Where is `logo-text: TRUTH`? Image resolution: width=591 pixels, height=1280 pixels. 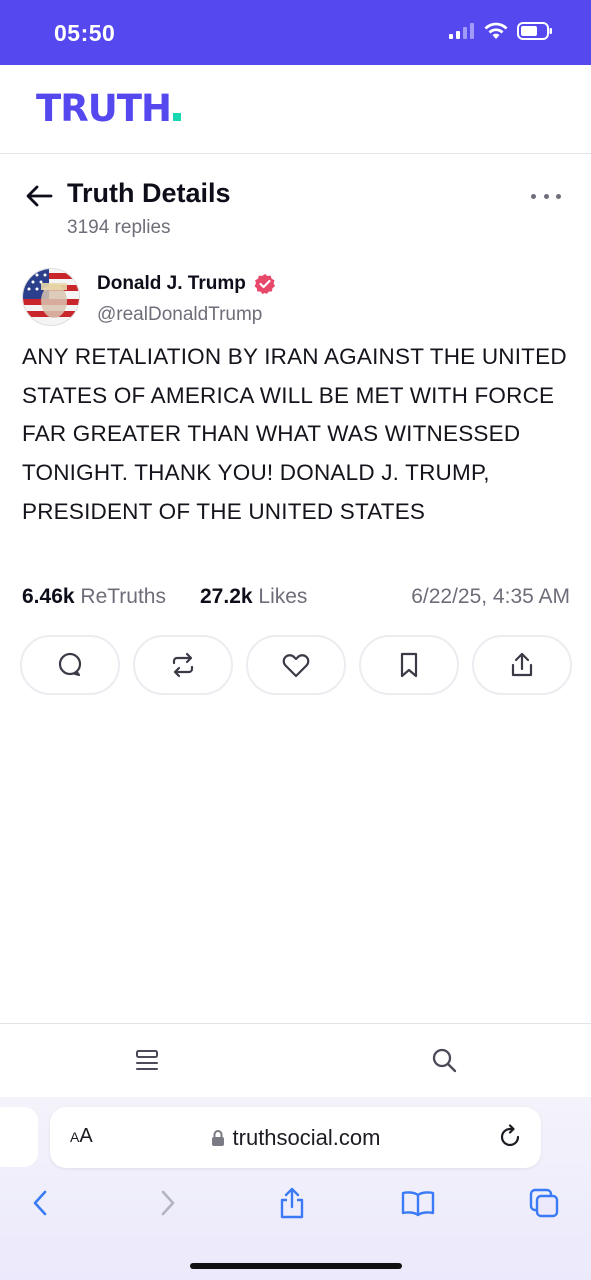
logo-text: TRUTH is located at coordinates (104, 108).